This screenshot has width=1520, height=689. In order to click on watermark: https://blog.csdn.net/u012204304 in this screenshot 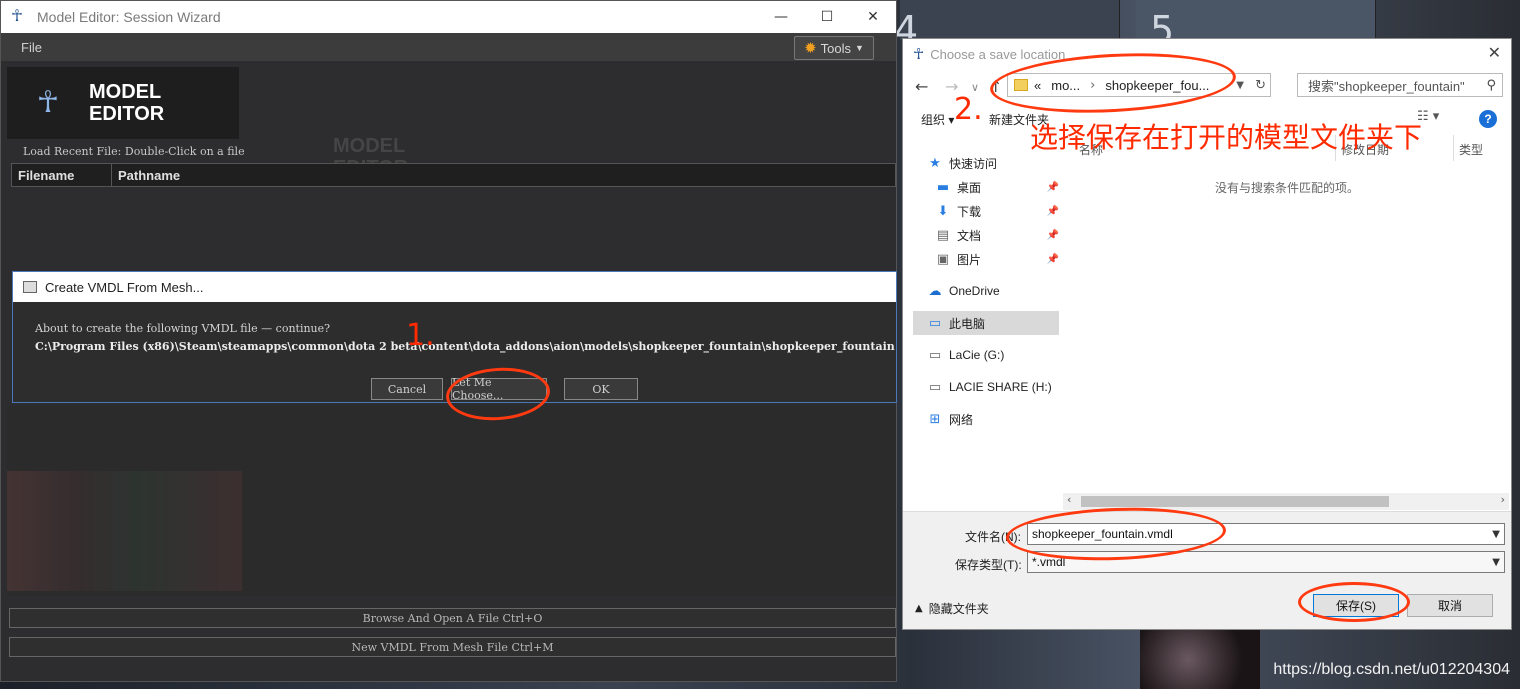, I will do `click(1391, 669)`.